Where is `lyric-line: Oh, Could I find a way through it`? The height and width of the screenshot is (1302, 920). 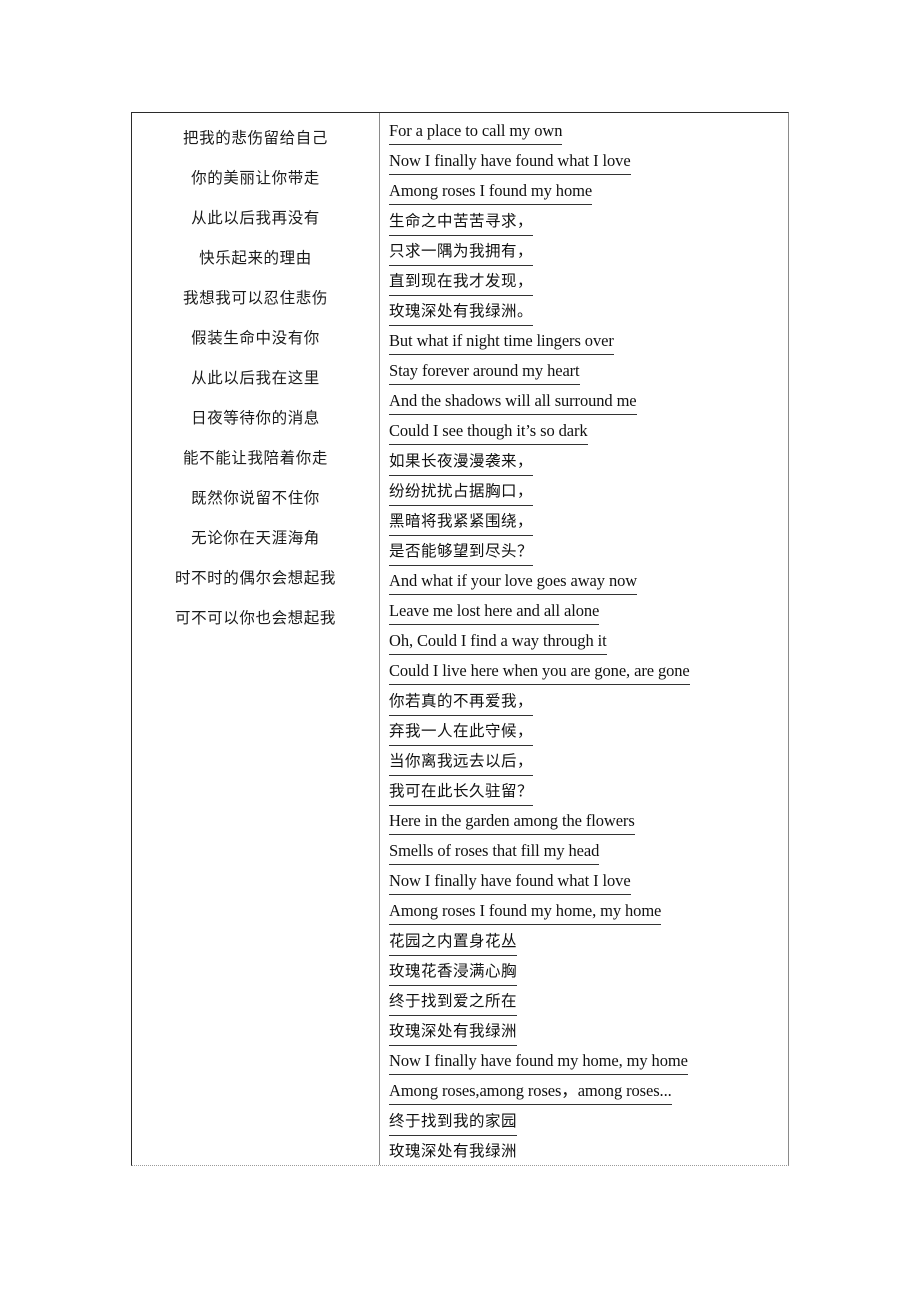 lyric-line: Oh, Could I find a way through it is located at coordinates (588, 642).